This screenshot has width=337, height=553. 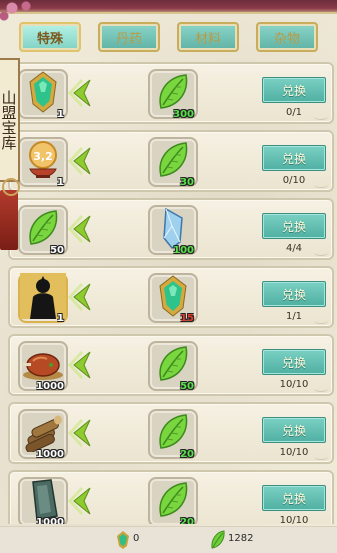 I want to click on cost-item-count: 50, so click(x=57, y=250).